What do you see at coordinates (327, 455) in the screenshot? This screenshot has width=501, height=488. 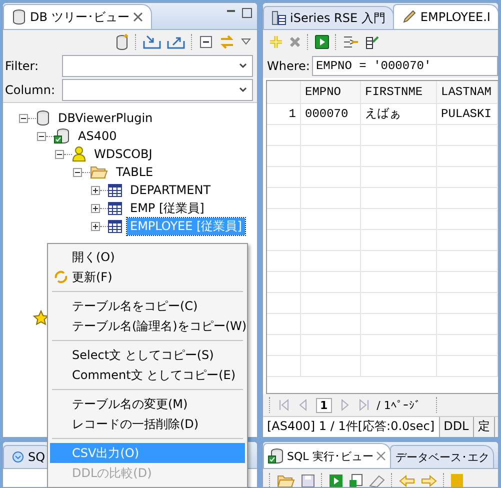 I see `view-tab: SQL 実行･ビュー` at bounding box center [327, 455].